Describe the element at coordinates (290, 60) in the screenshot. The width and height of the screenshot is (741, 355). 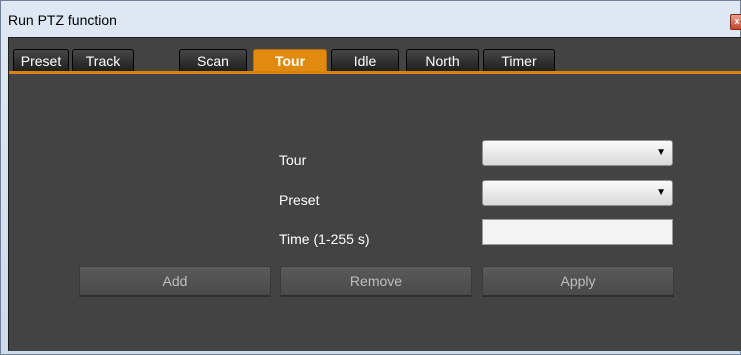
I see `tab-tour: Tour` at that location.